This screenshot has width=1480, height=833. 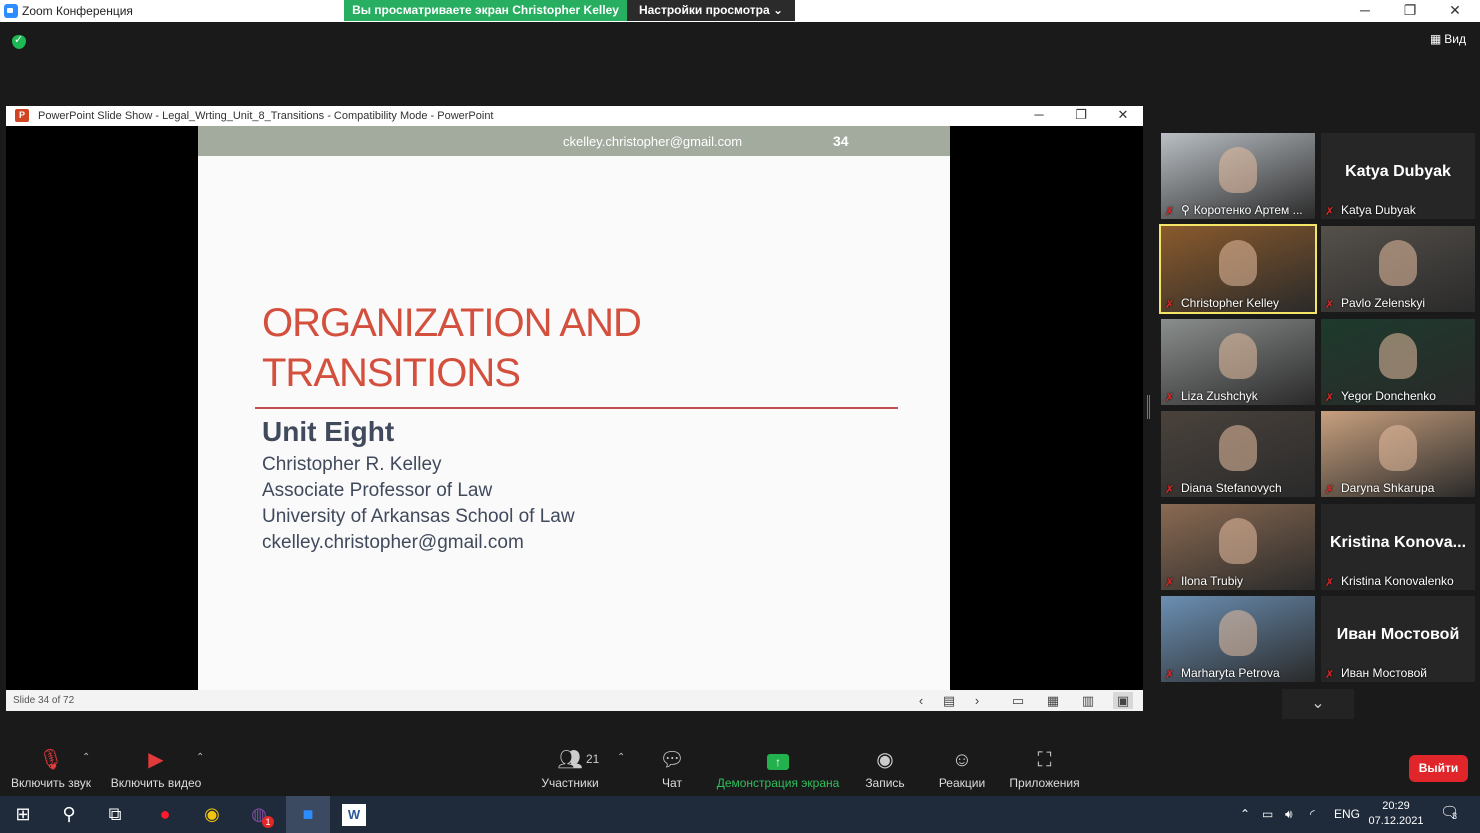 I want to click on participant-name-label: ✗ Daryna Shkarupa, so click(x=1380, y=488).